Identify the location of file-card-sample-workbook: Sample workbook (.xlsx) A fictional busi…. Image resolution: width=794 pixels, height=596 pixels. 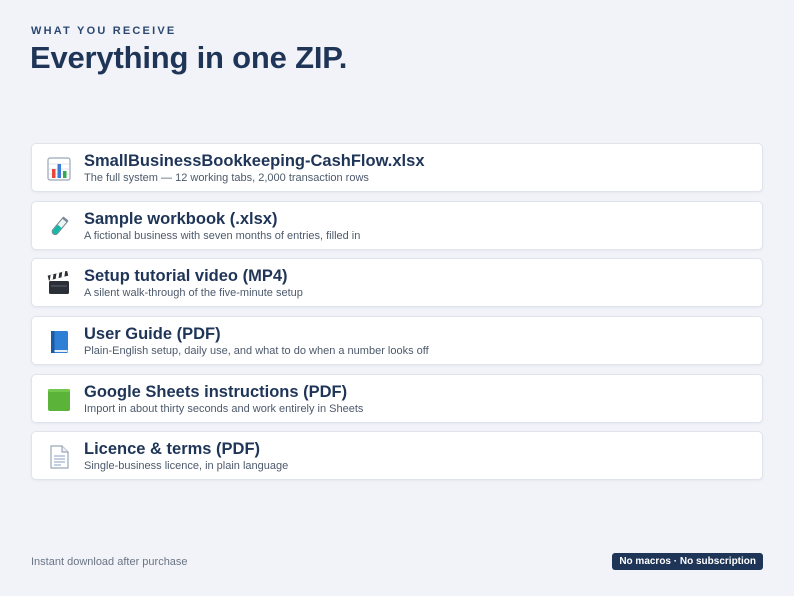
(397, 225).